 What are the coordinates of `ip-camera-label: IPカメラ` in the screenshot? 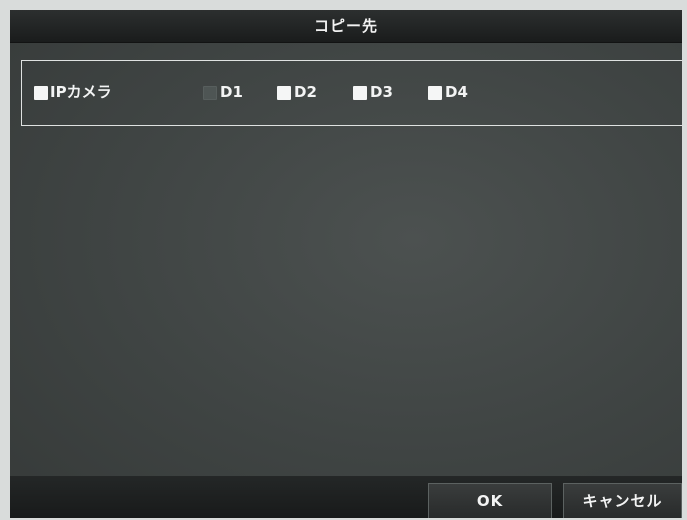 It's located at (81, 92).